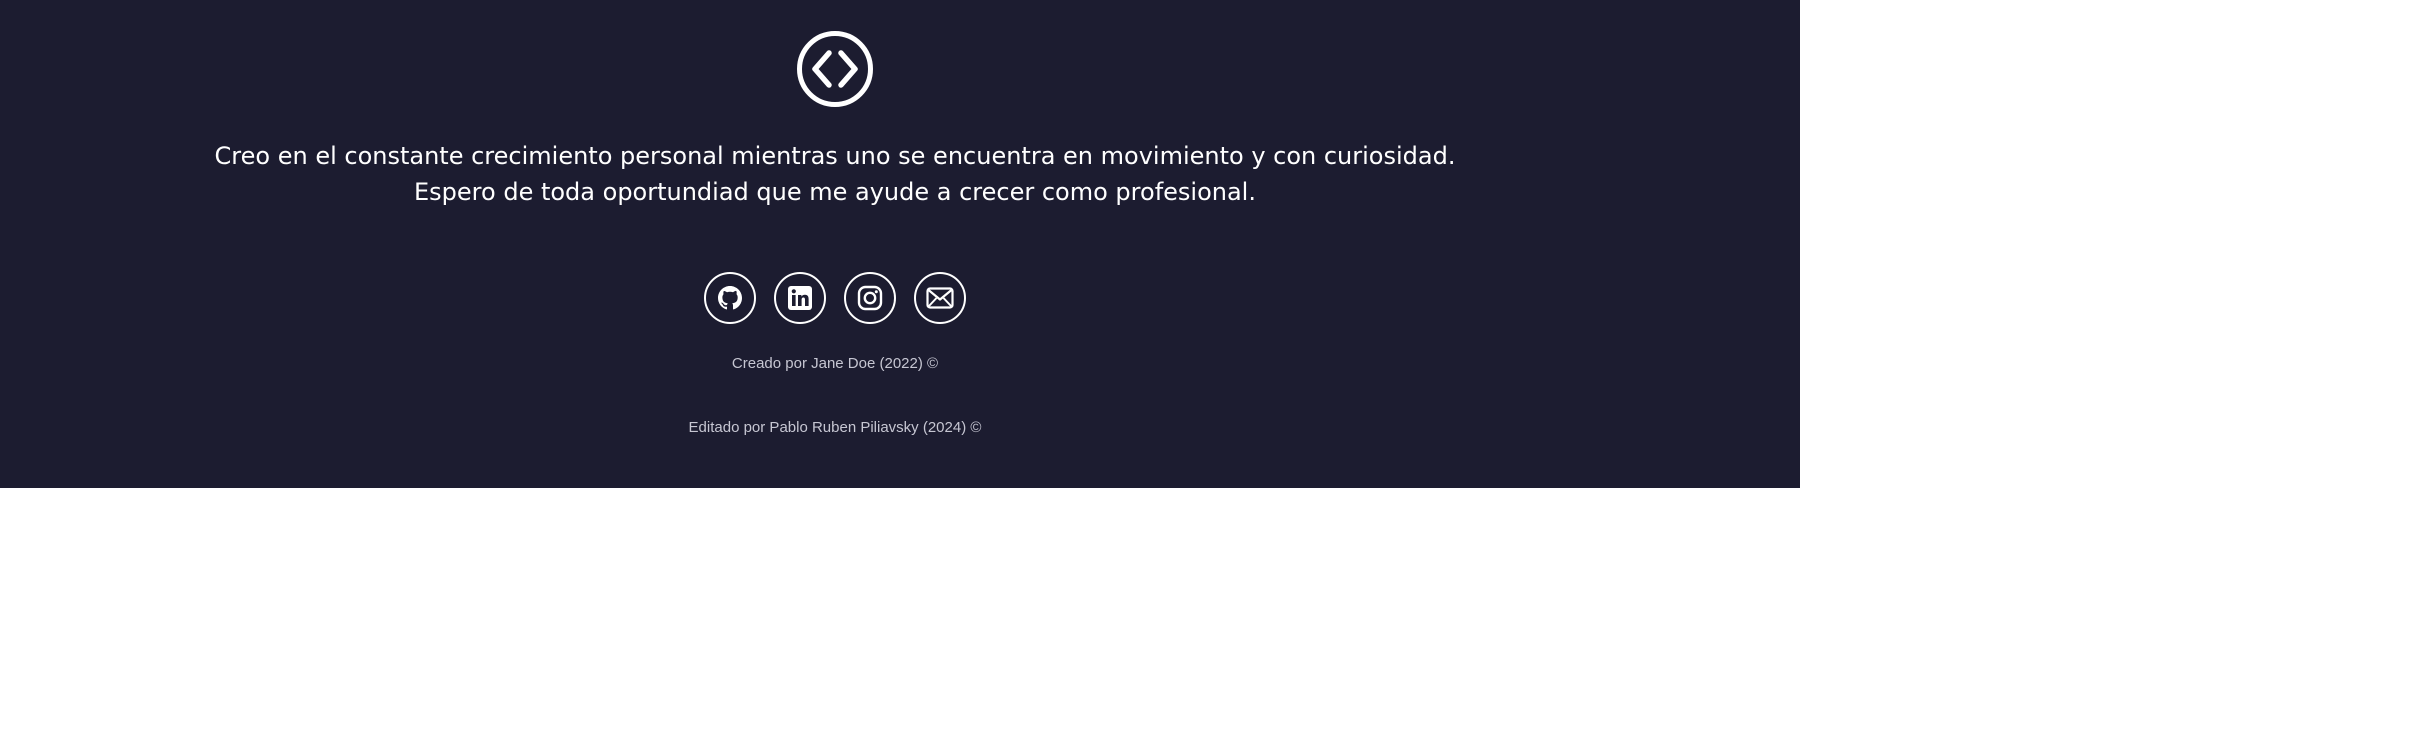 This screenshot has width=2409, height=734. I want to click on email-link, so click(940, 298).